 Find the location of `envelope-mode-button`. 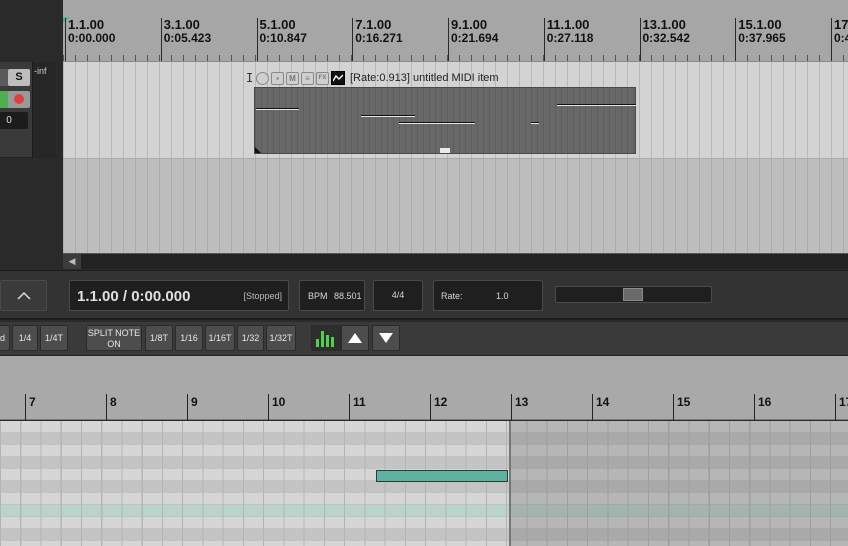

envelope-mode-button is located at coordinates (23, 295).